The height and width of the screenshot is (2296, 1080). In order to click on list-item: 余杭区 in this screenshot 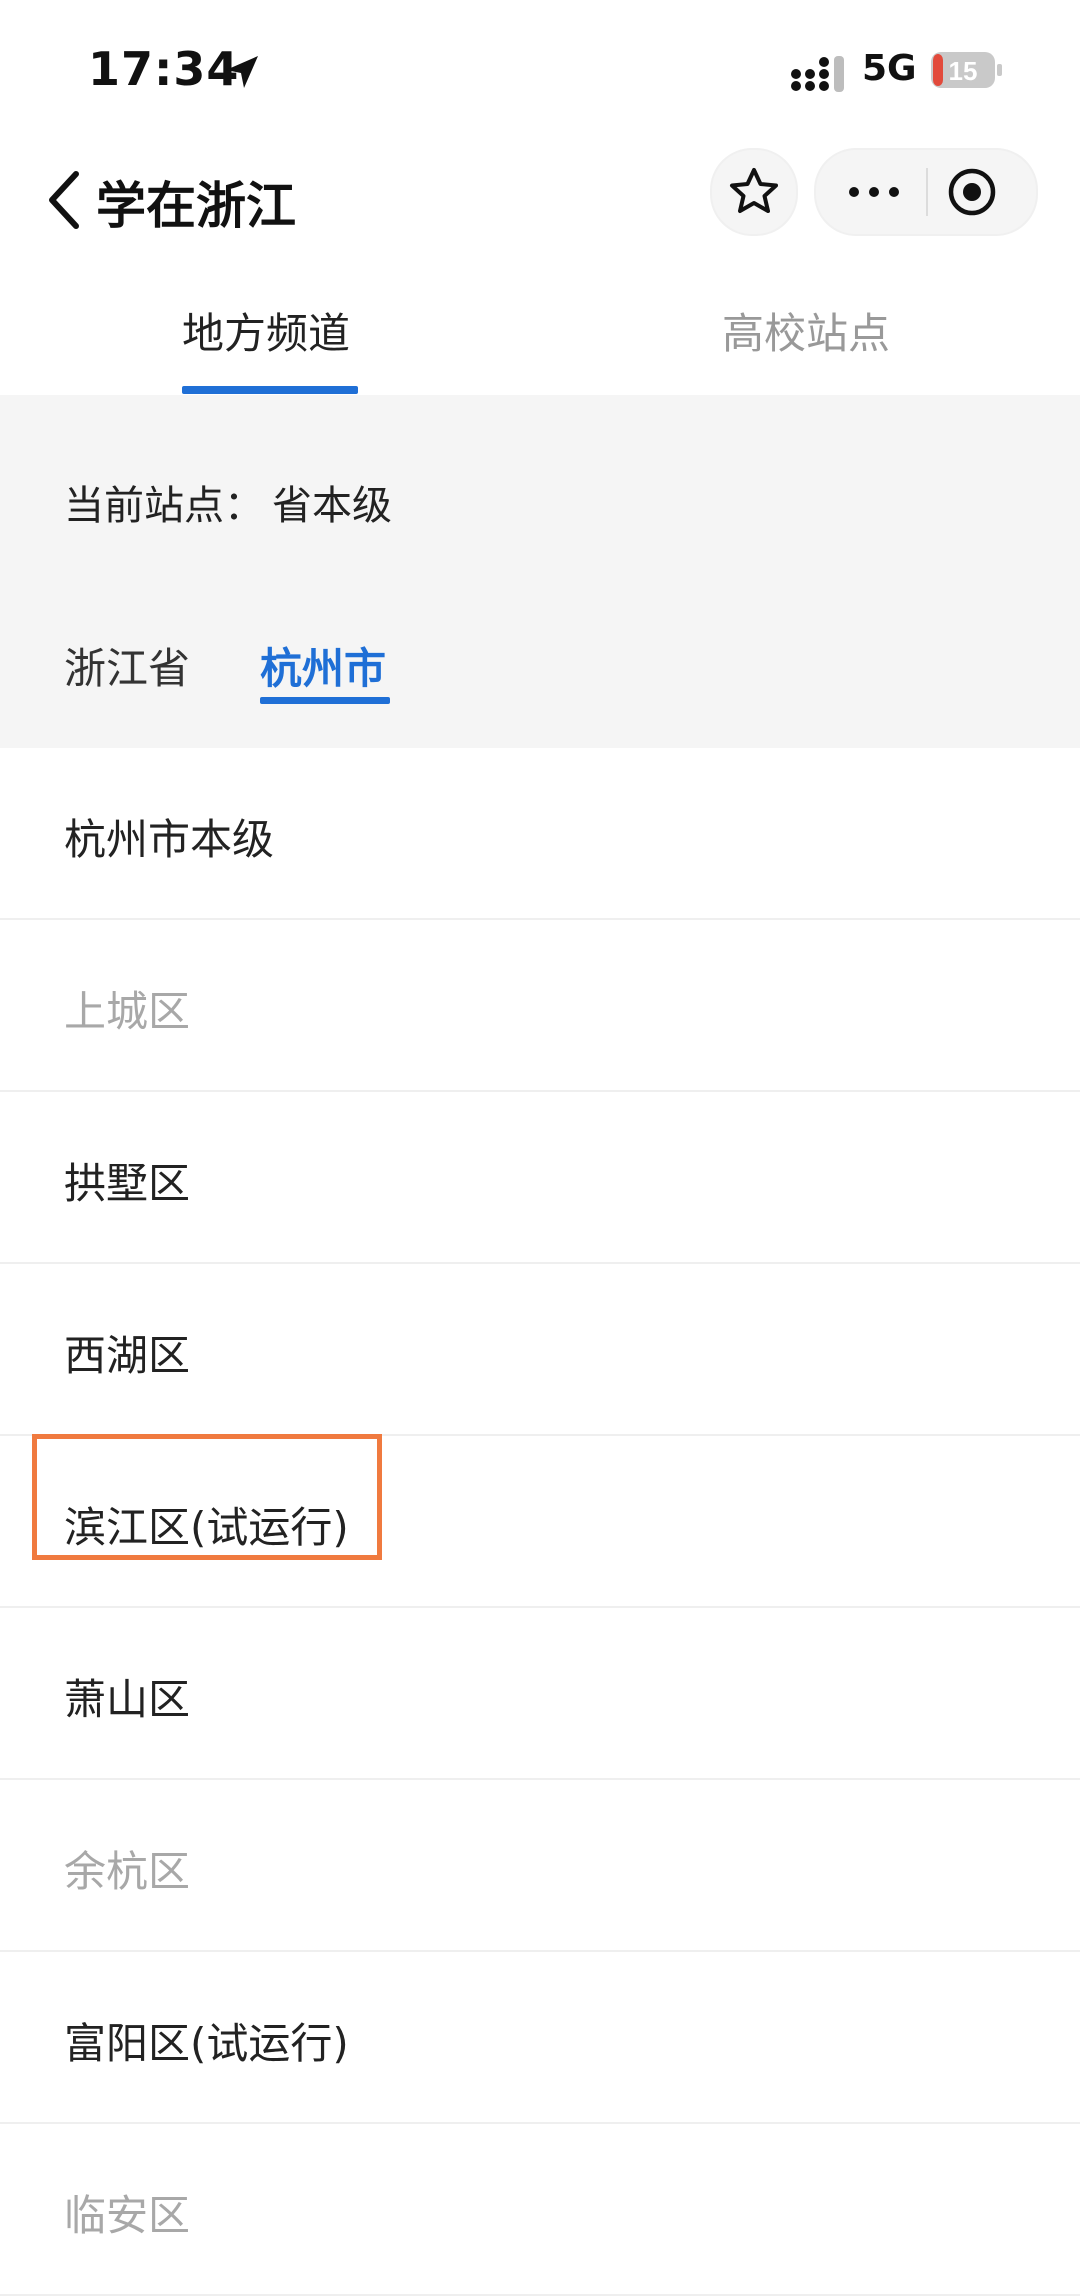, I will do `click(540, 1866)`.